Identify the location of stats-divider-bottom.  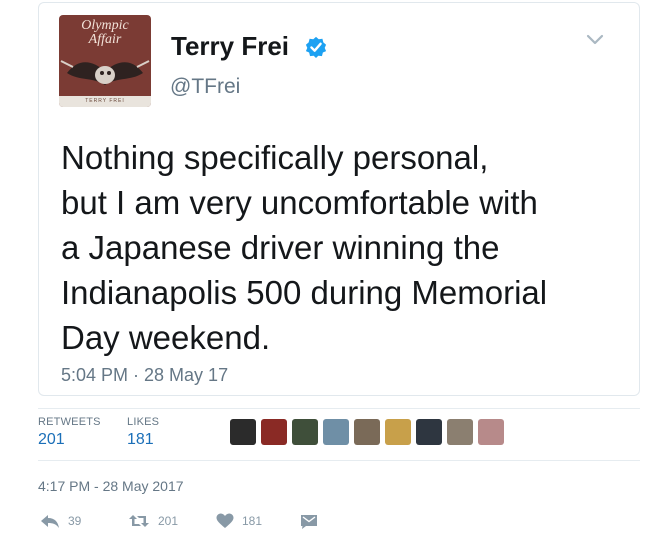
(339, 460).